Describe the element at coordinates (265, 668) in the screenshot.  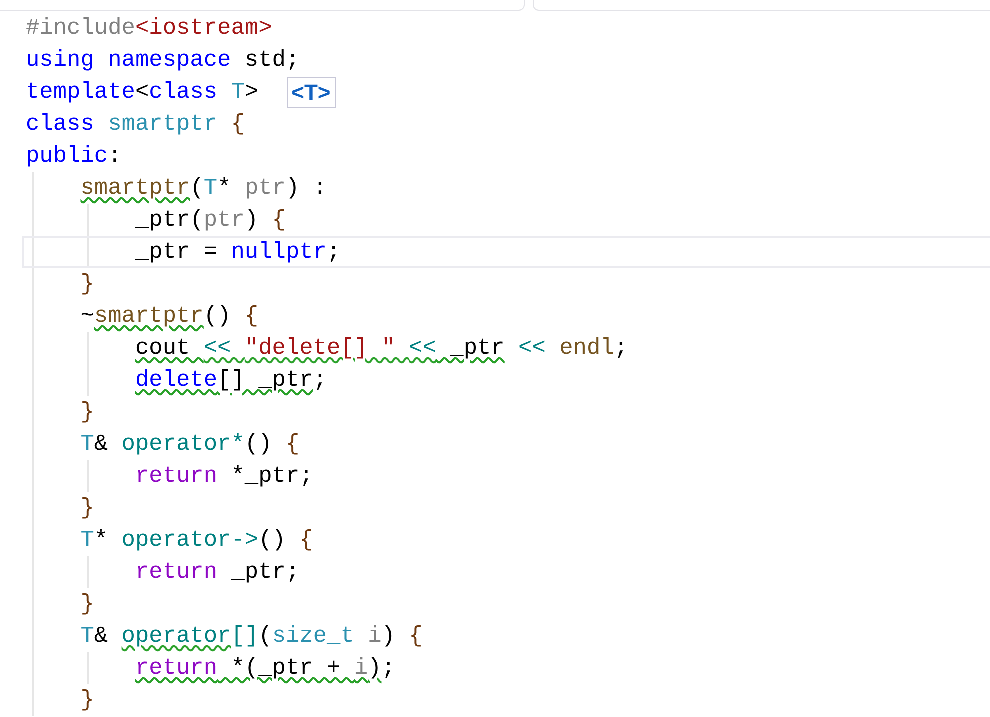
I see `code-line: return *(_ptr + i);` at that location.